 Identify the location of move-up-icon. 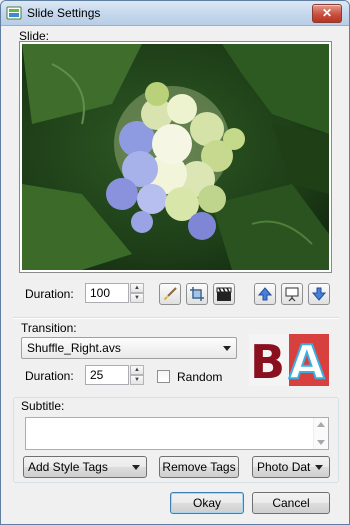
(265, 294).